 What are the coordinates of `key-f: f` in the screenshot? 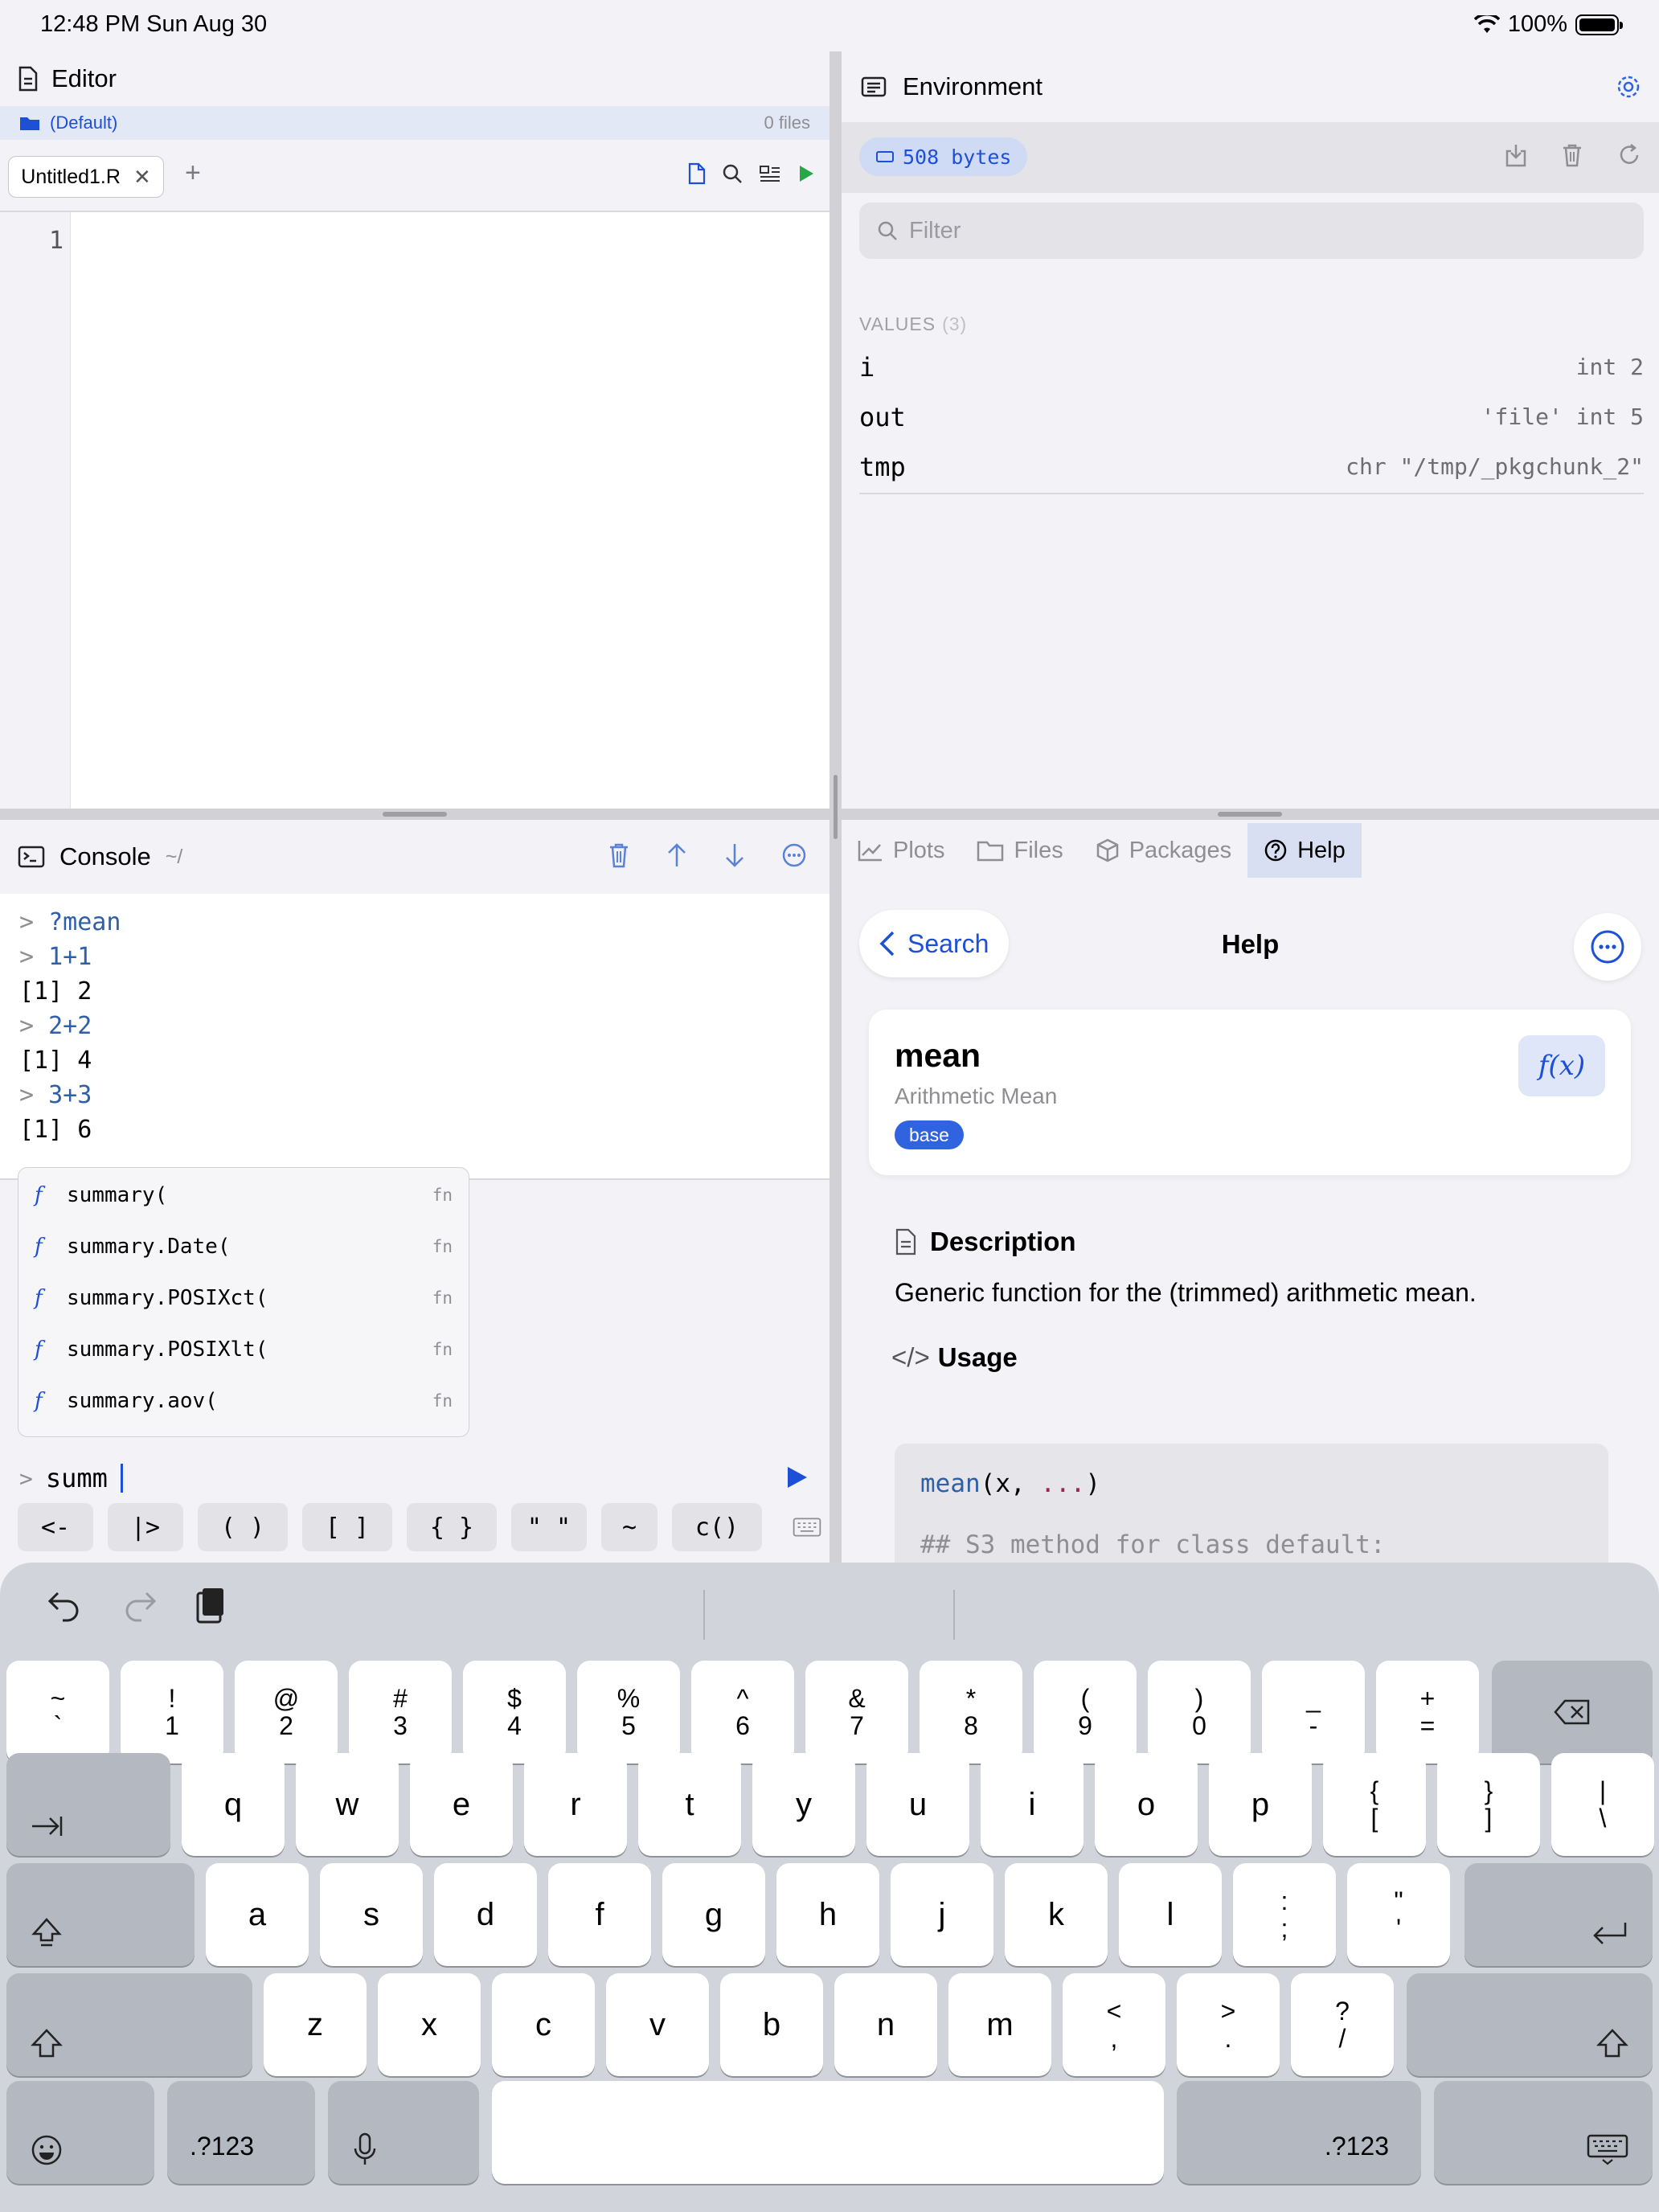 It's located at (599, 1915).